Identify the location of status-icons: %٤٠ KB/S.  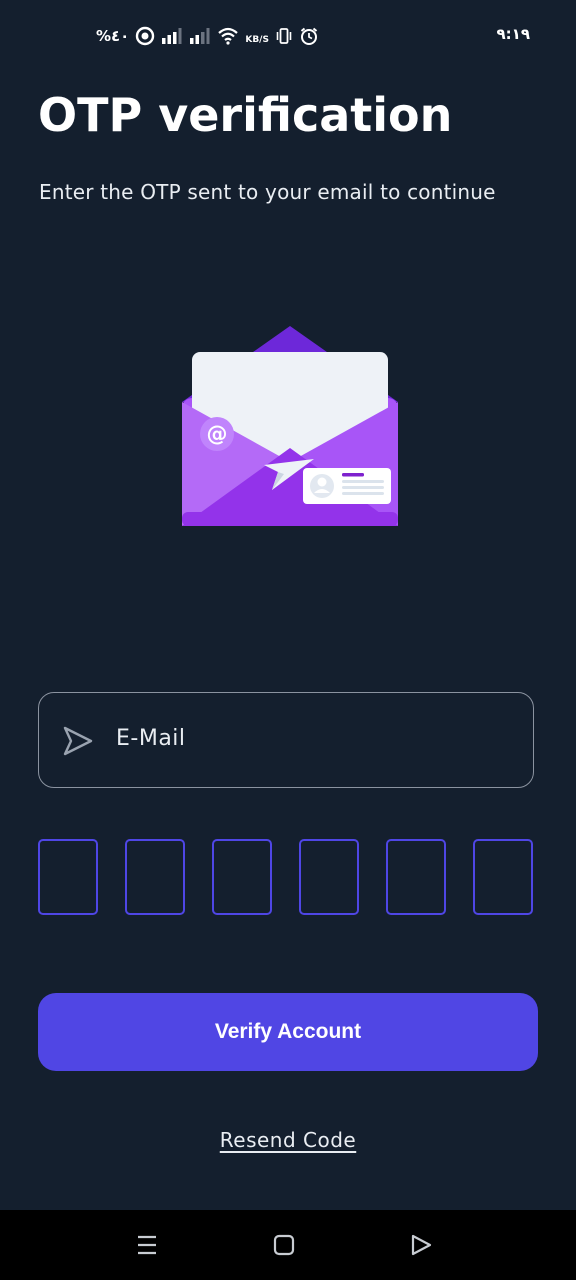
(207, 36).